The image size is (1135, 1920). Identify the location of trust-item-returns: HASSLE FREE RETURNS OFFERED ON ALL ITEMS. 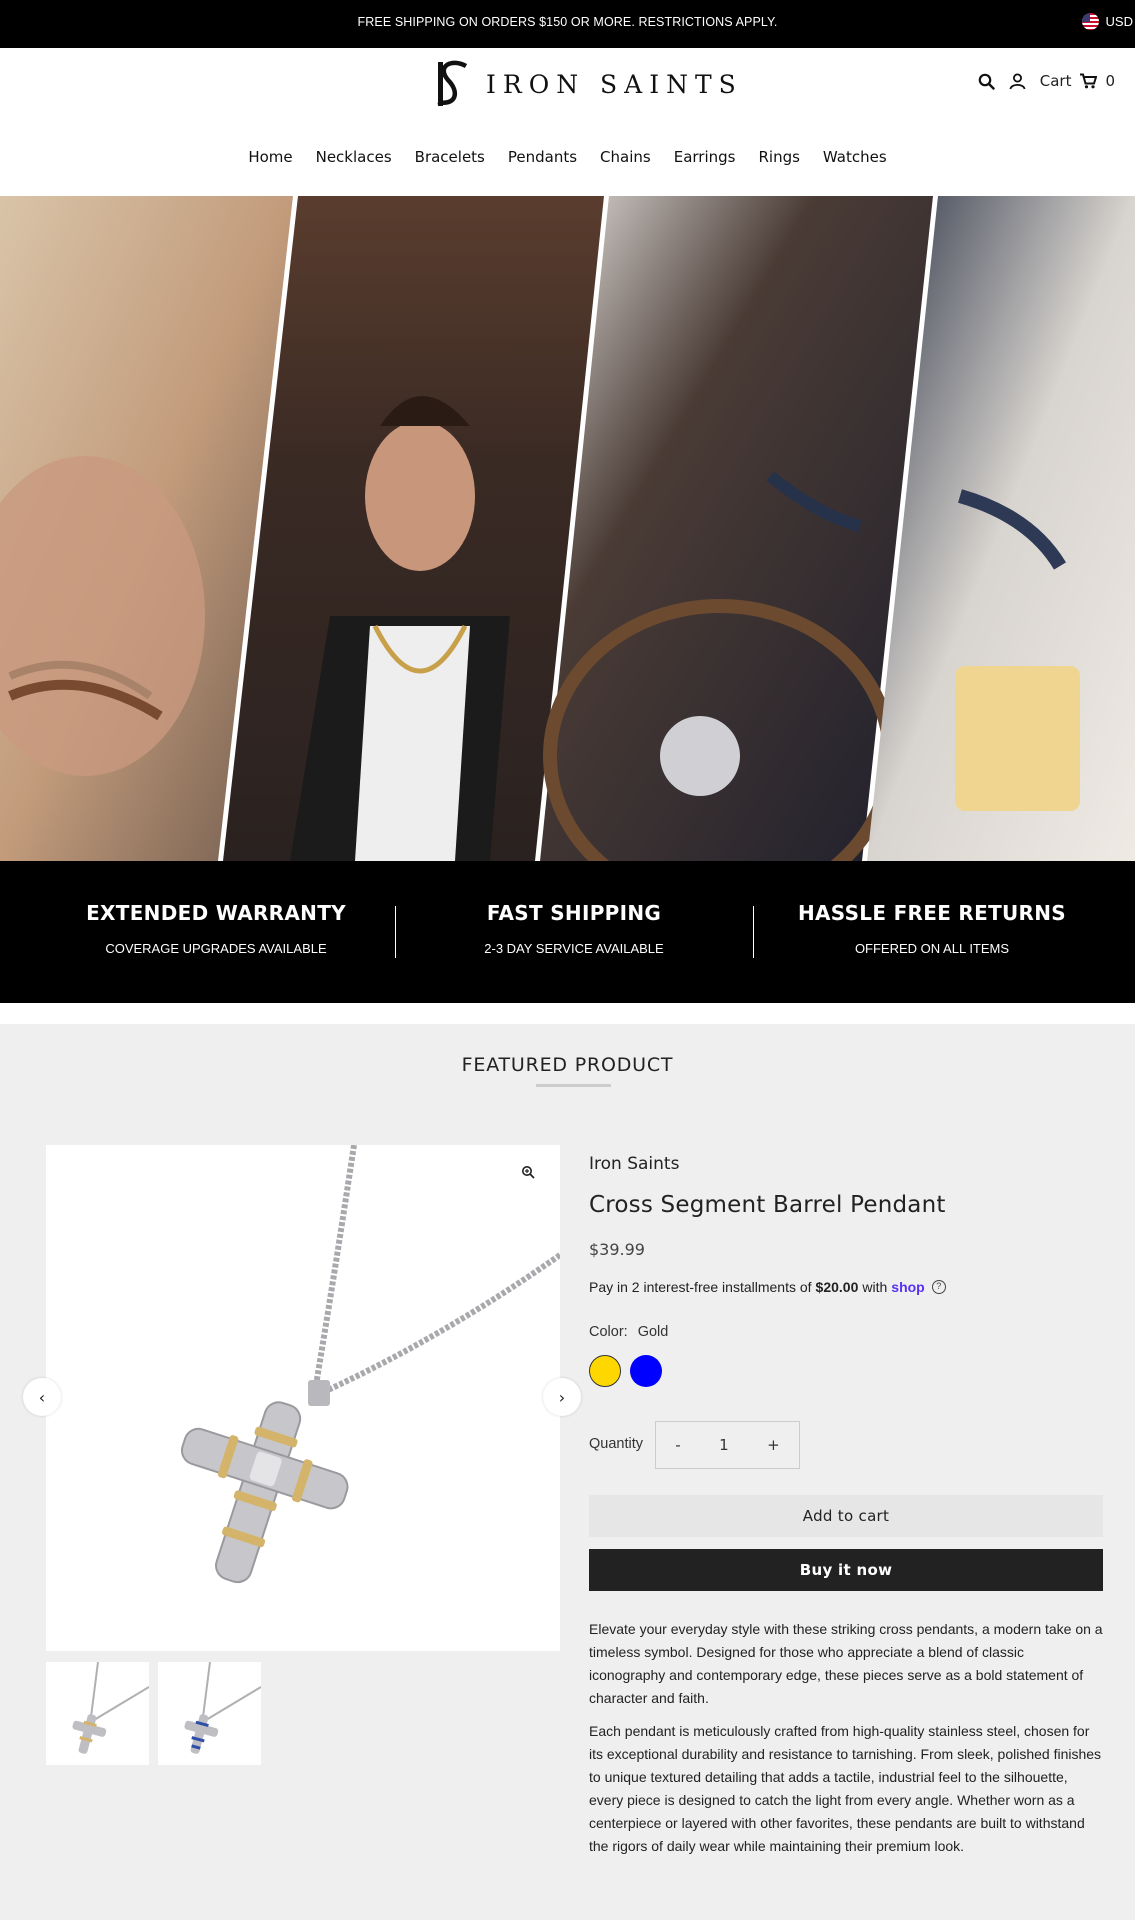
(932, 928).